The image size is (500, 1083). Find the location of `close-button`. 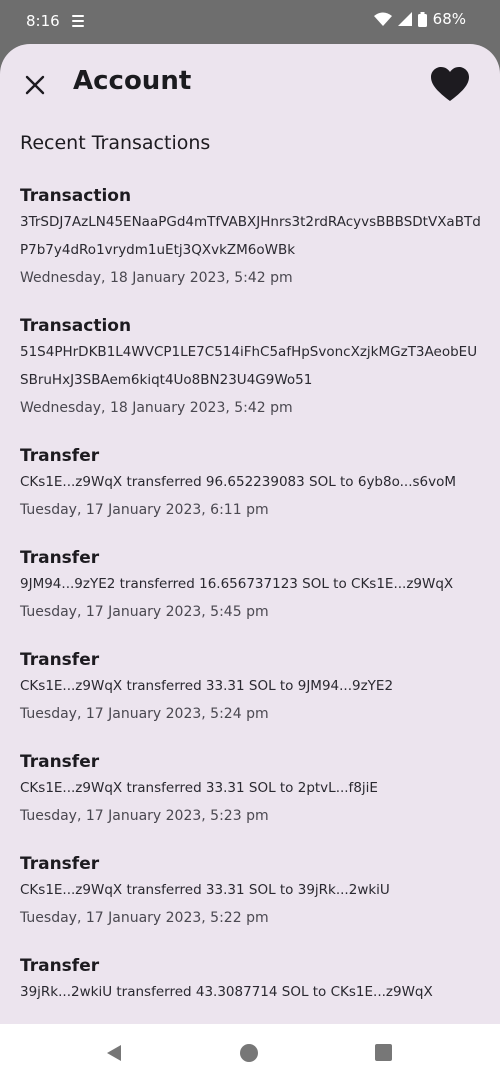

close-button is located at coordinates (35, 85).